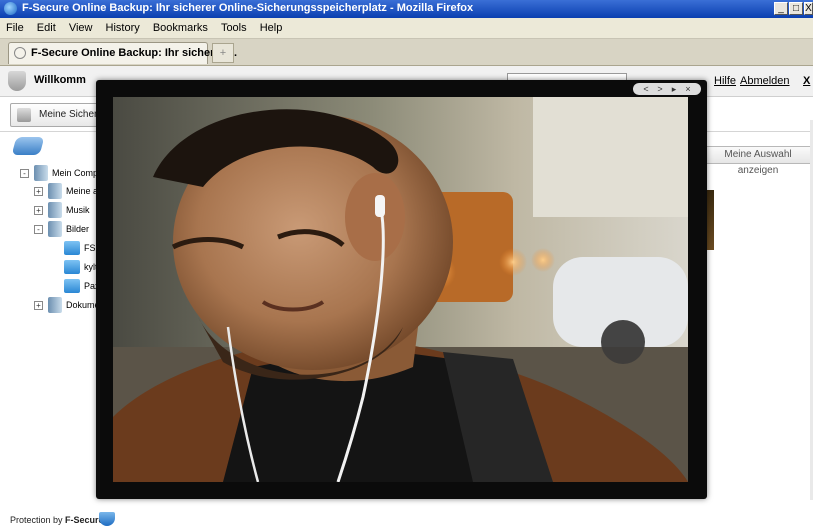  I want to click on tree-node: + Meine a, so click(50, 191).